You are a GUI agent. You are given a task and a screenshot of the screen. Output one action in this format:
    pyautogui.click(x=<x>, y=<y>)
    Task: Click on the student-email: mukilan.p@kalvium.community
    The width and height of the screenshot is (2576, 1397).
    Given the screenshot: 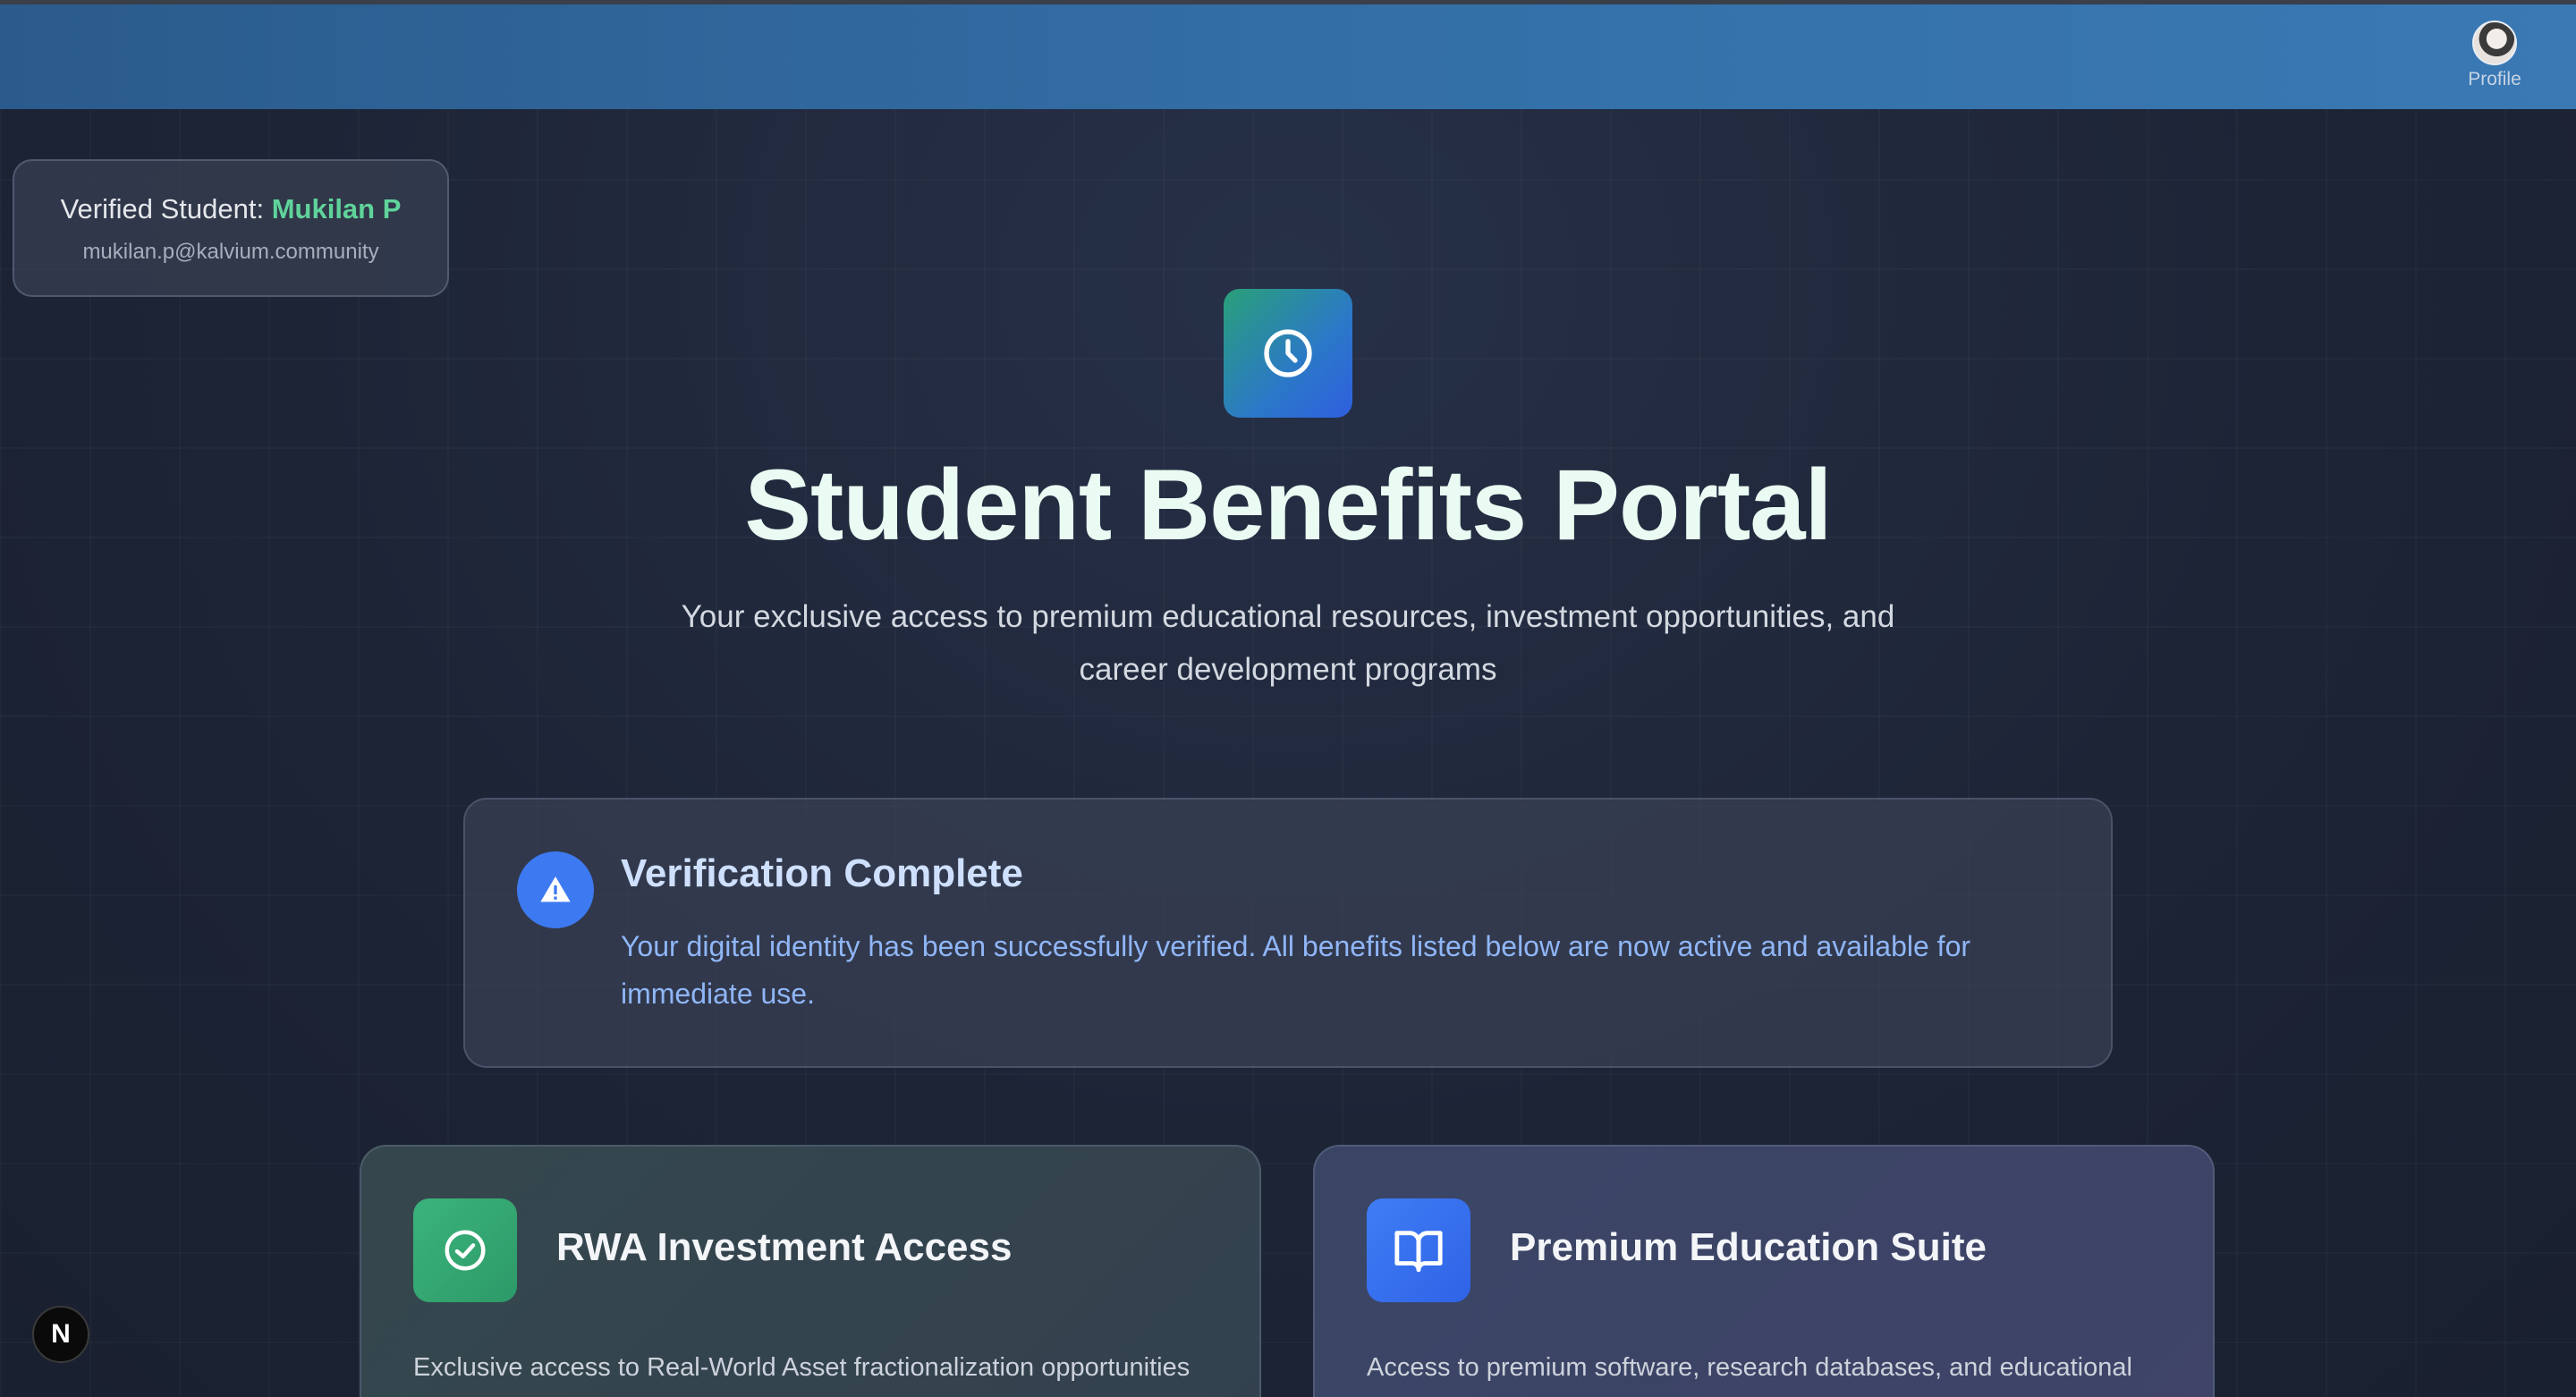 What is the action you would take?
    pyautogui.click(x=230, y=252)
    